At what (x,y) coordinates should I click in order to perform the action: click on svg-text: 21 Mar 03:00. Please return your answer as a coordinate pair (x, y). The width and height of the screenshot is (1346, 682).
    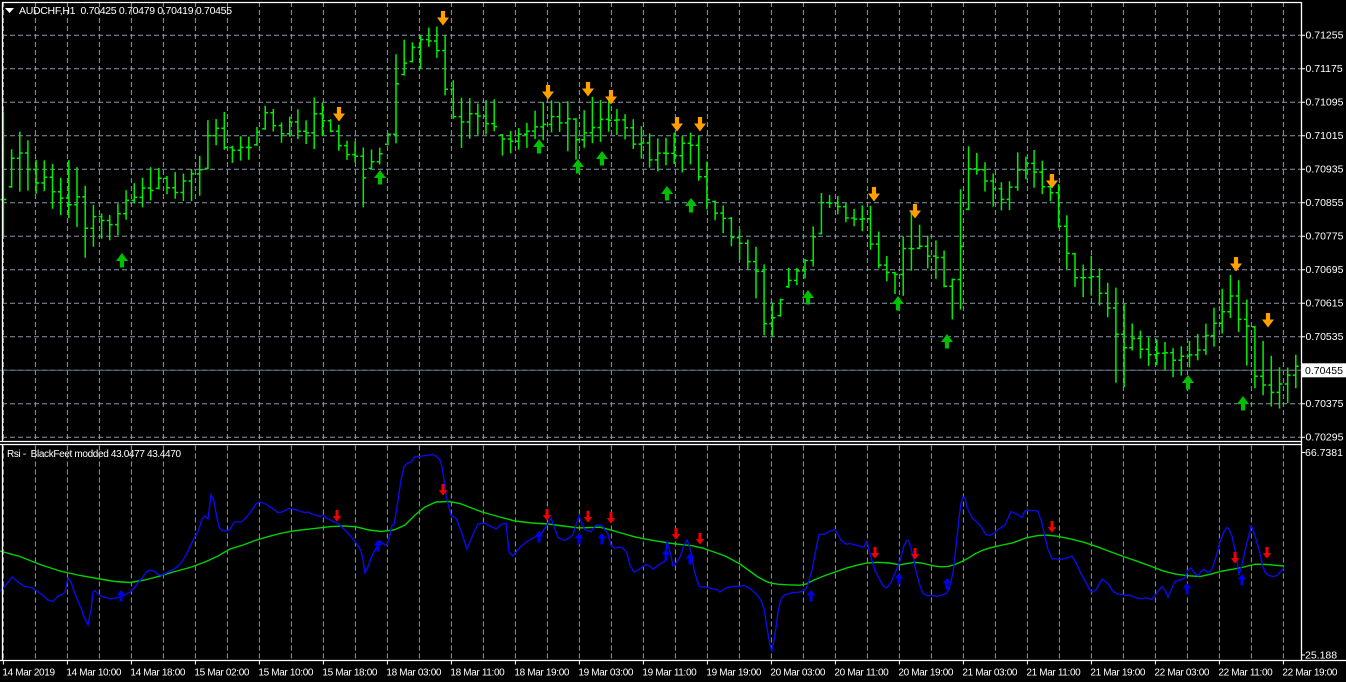
    Looking at the image, I should click on (990, 673).